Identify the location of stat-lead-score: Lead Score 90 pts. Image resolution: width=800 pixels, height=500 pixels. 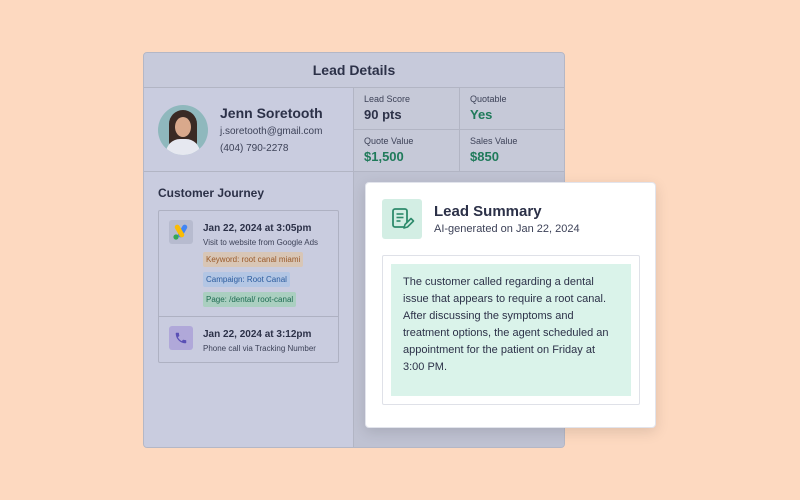
(406, 109).